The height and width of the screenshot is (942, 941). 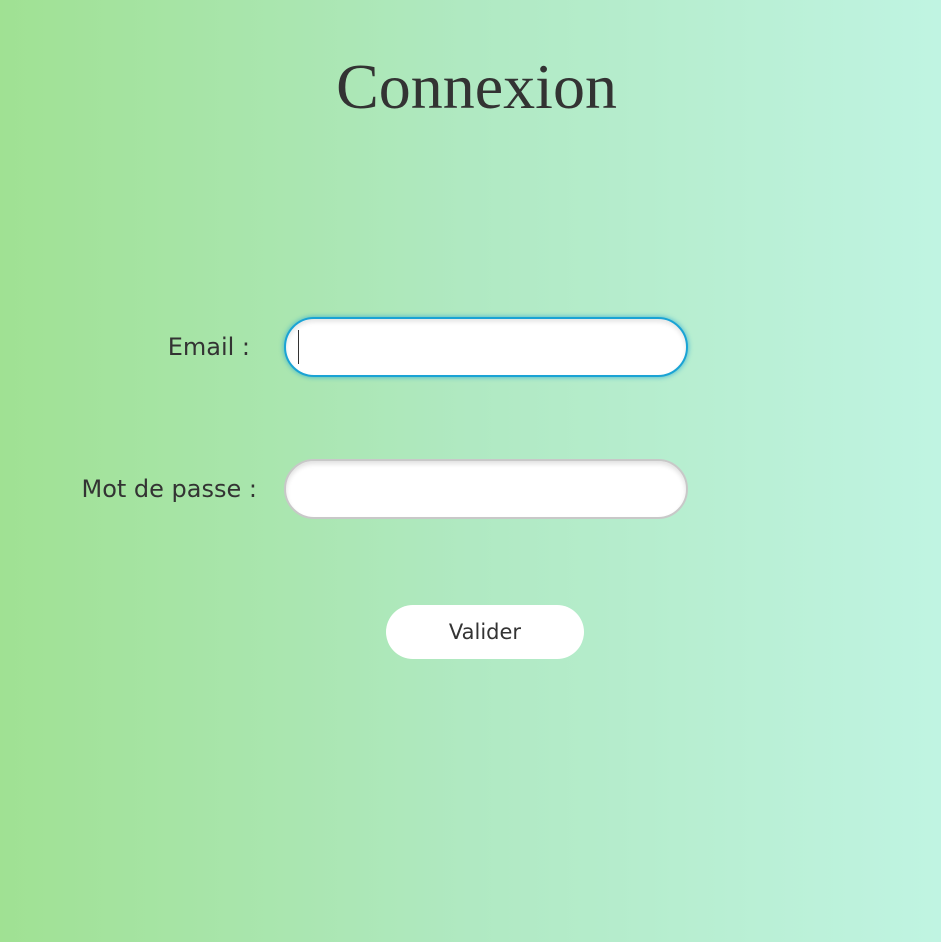 I want to click on password-label: Mot de passe :, so click(x=169, y=489).